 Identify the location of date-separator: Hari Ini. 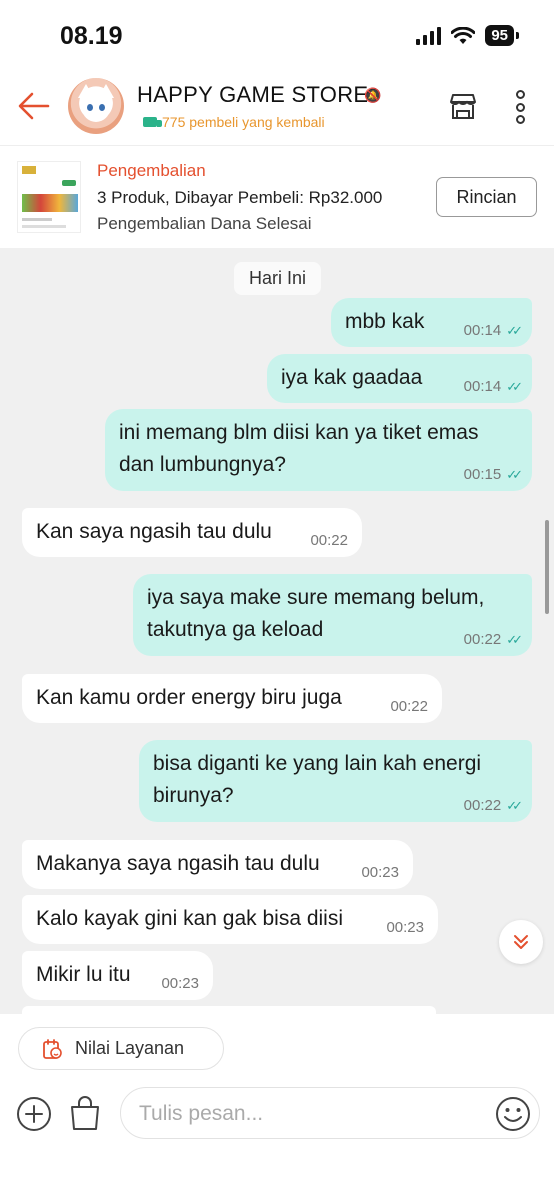
(277, 278).